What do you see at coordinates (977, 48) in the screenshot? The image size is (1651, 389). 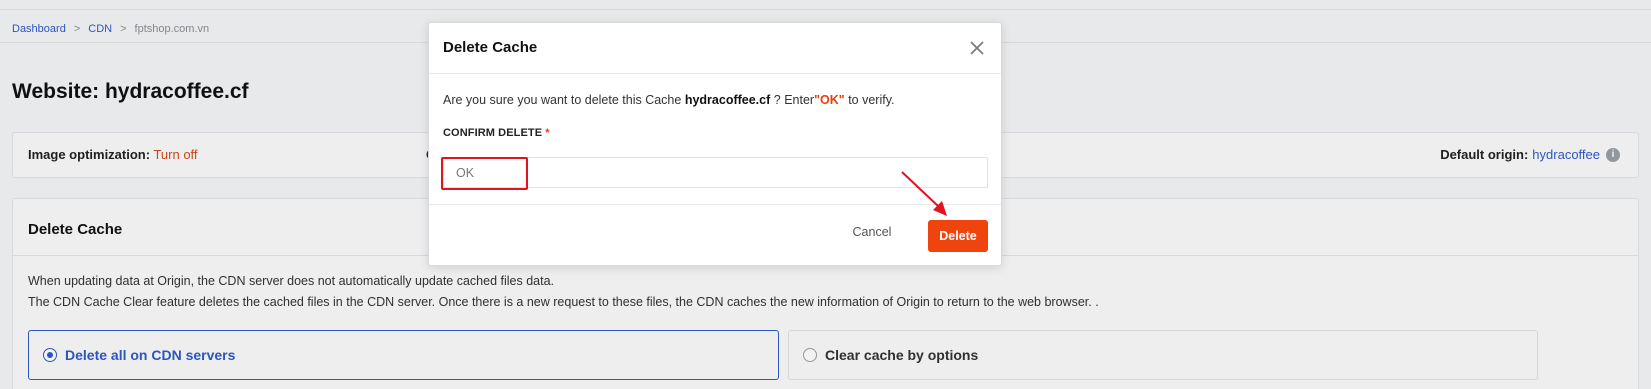 I see `close-icon` at bounding box center [977, 48].